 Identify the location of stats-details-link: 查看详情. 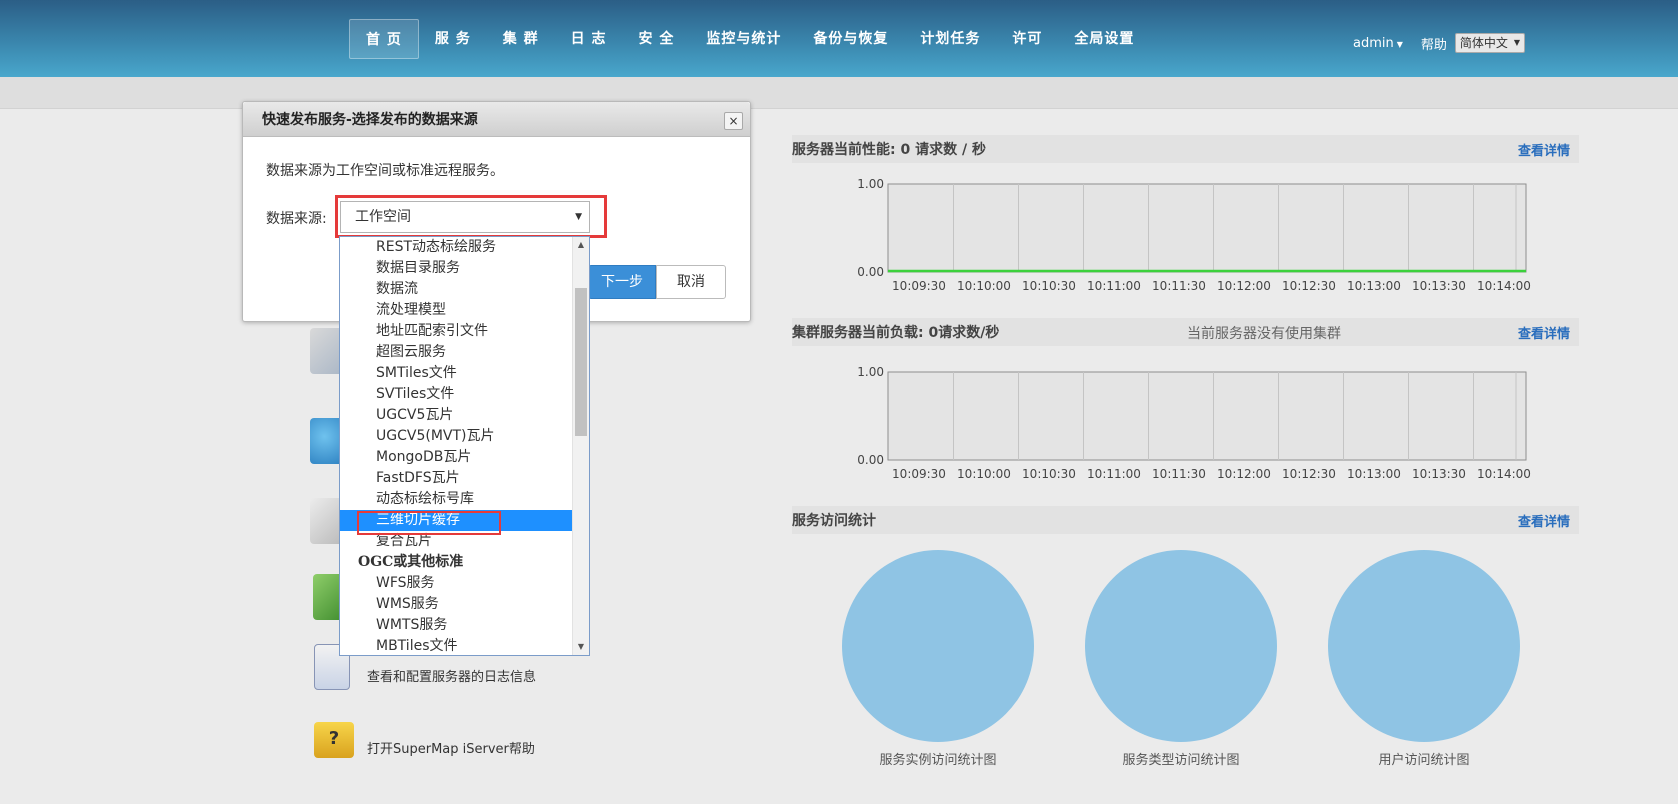
(1544, 520).